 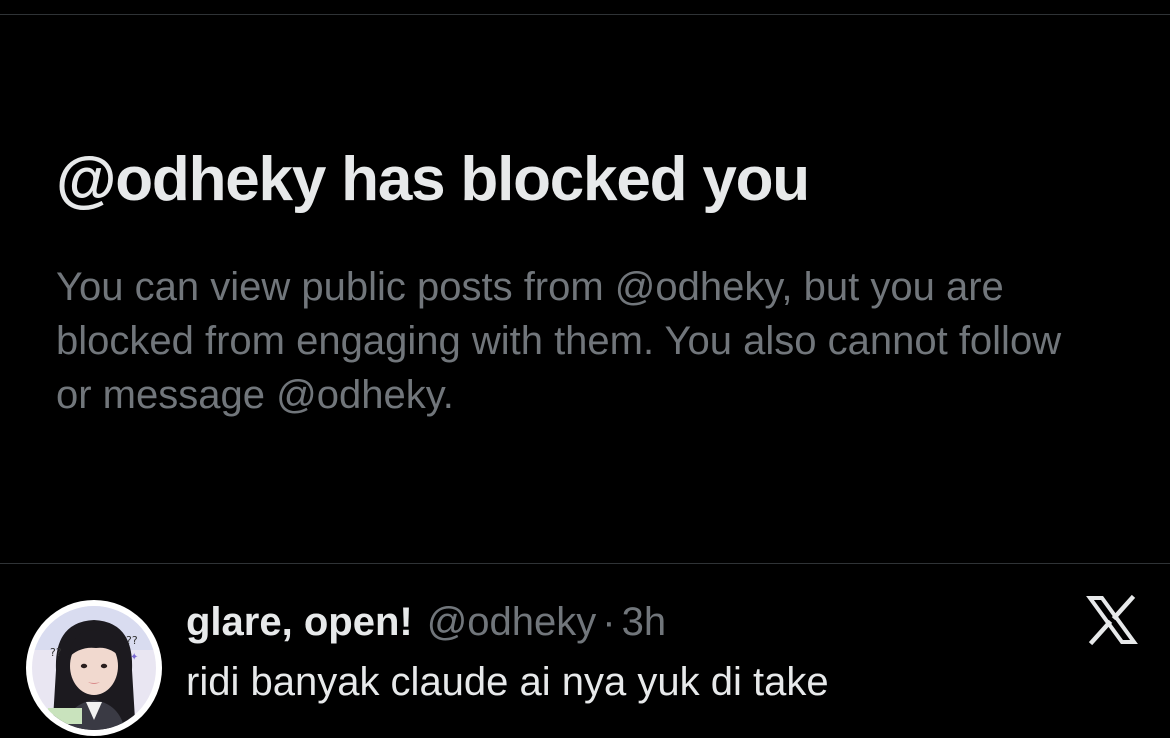 I want to click on post-text: ridi banyak claude ai nya yuk di take, so click(x=507, y=682).